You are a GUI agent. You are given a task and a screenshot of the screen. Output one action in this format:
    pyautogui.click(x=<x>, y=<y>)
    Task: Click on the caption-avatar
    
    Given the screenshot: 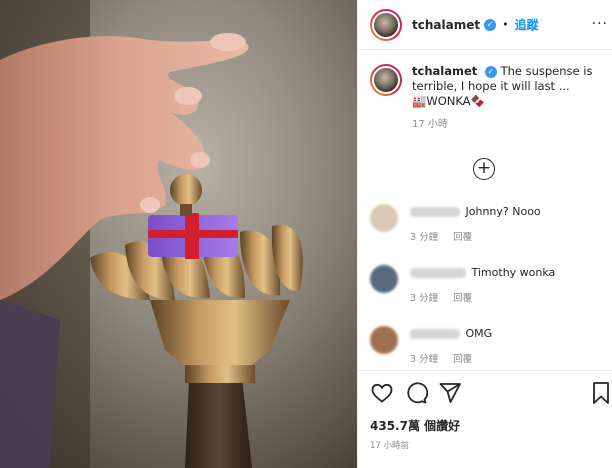 What is the action you would take?
    pyautogui.click(x=386, y=80)
    